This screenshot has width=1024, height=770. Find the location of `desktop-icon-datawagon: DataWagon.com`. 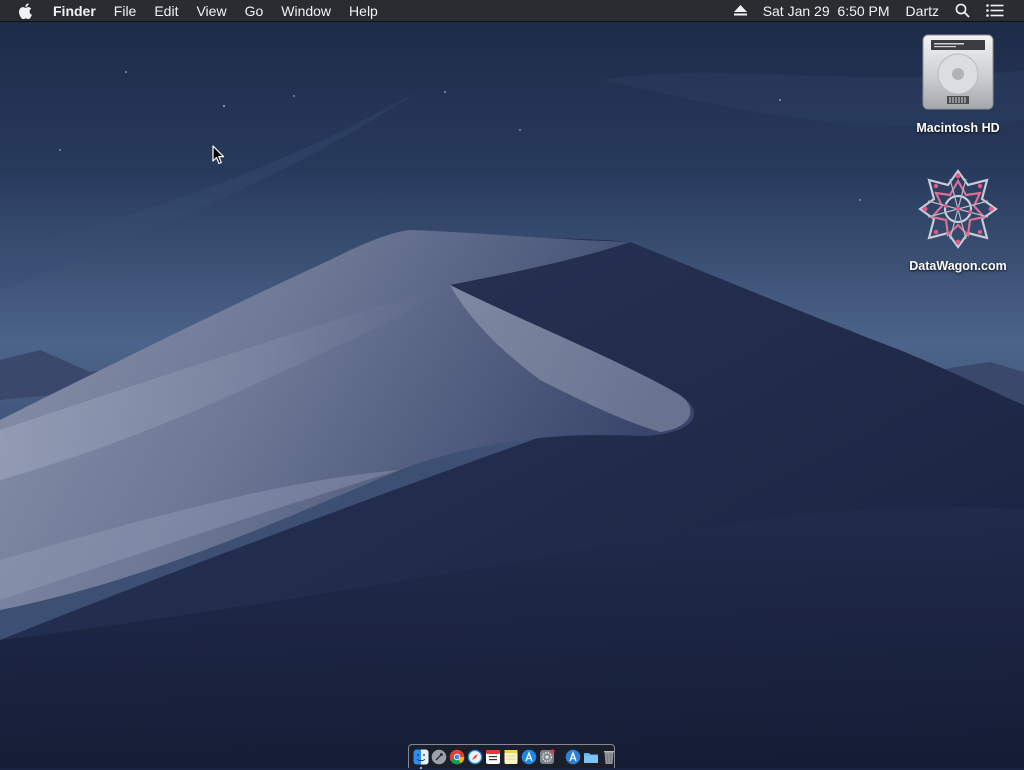

desktop-icon-datawagon: DataWagon.com is located at coordinates (958, 220).